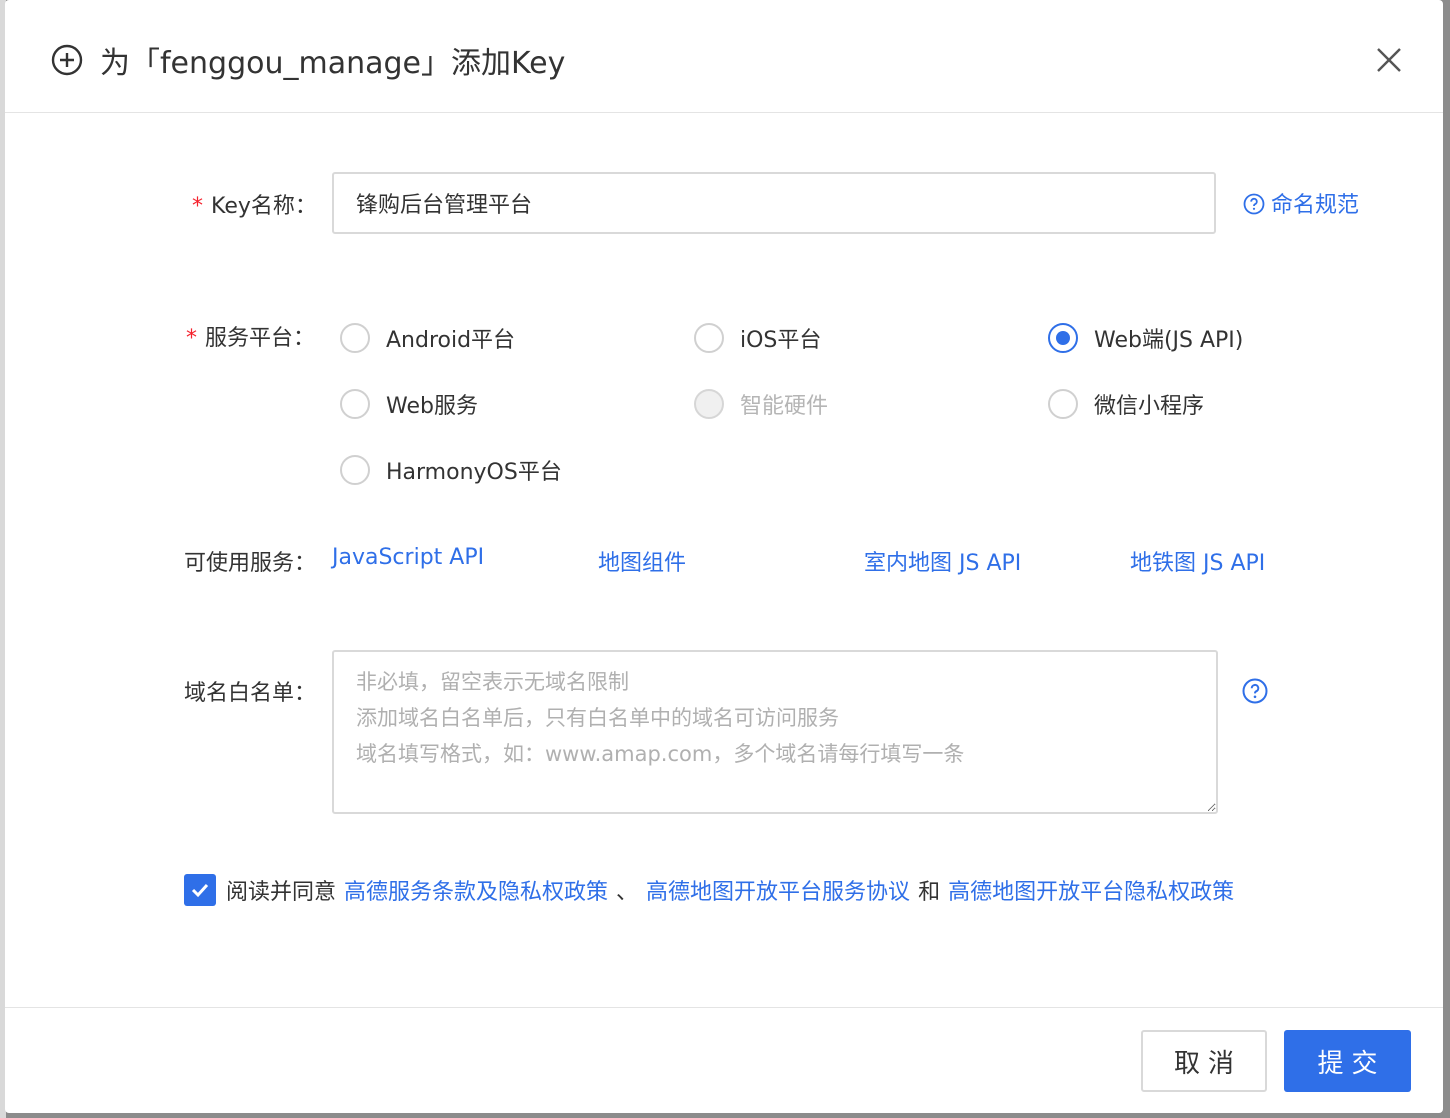  I want to click on dialog-footer: 取消 提交, so click(724, 1060).